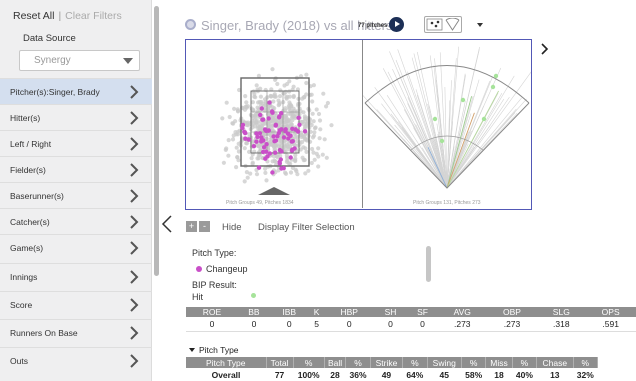 The width and height of the screenshot is (636, 381). Describe the element at coordinates (390, 312) in the screenshot. I see `col-sh: SH` at that location.